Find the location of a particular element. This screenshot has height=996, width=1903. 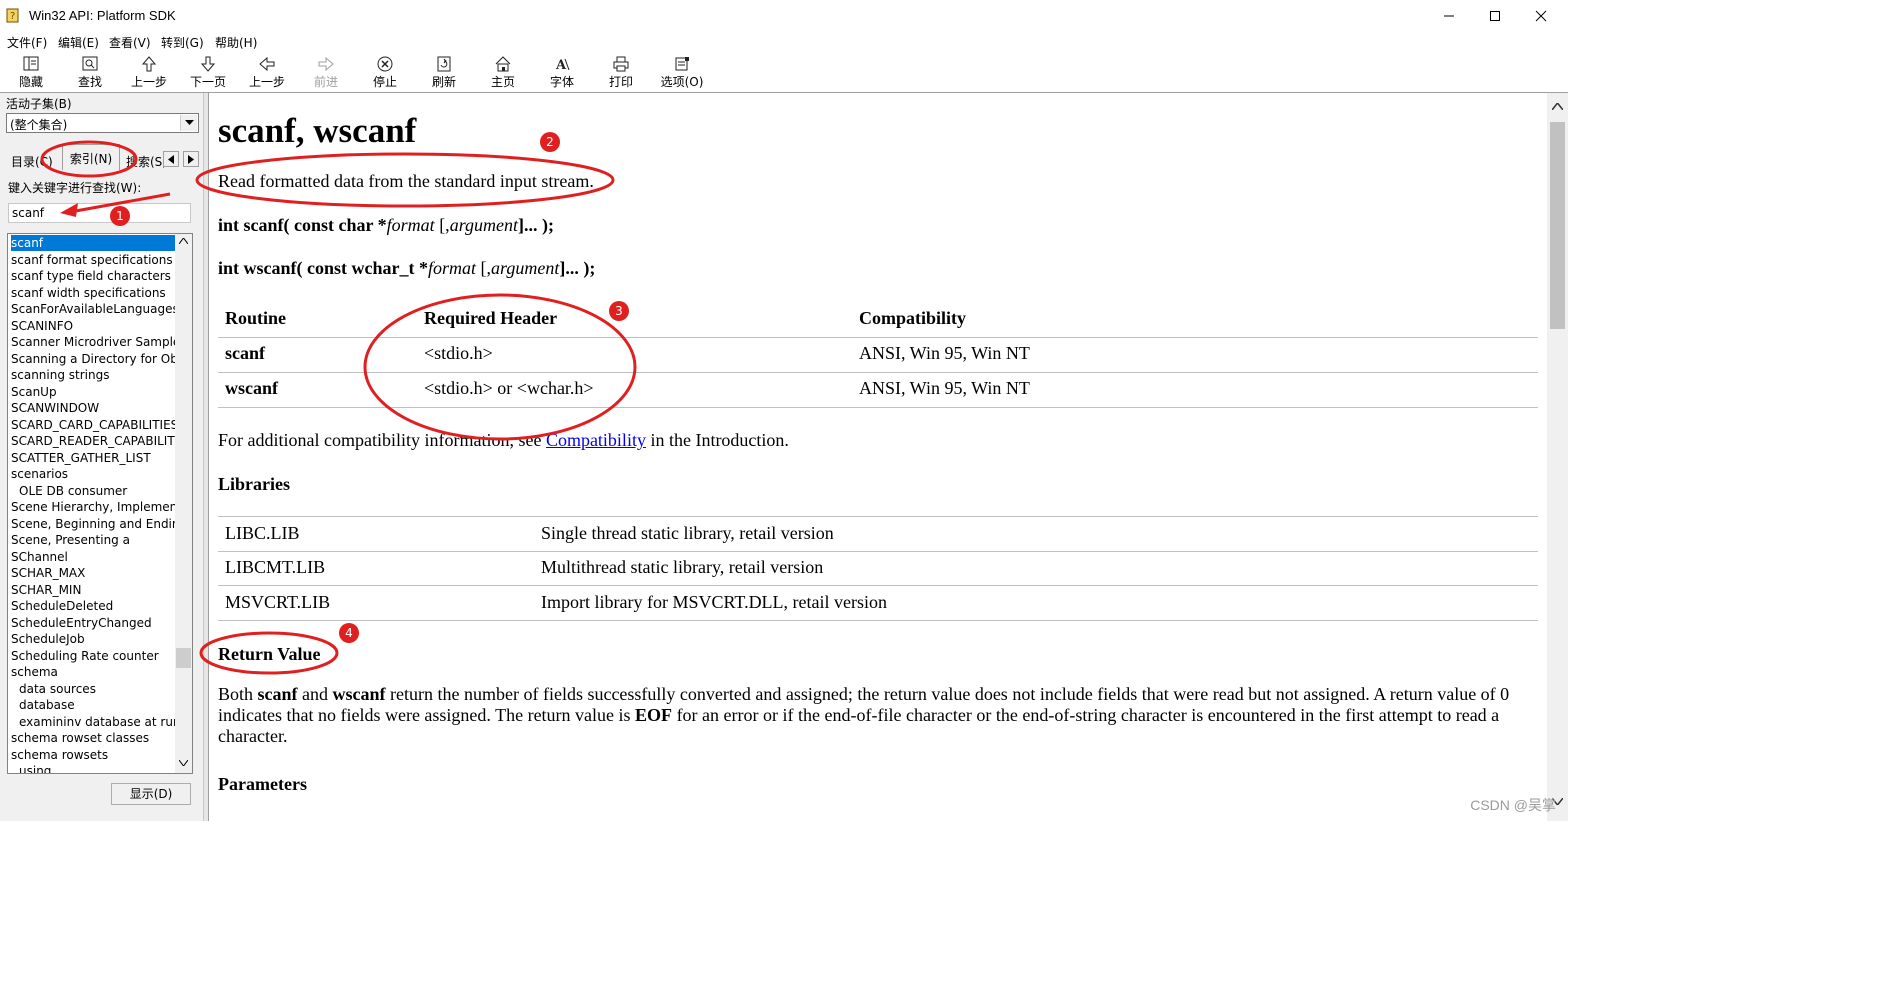

home-icon is located at coordinates (503, 64).